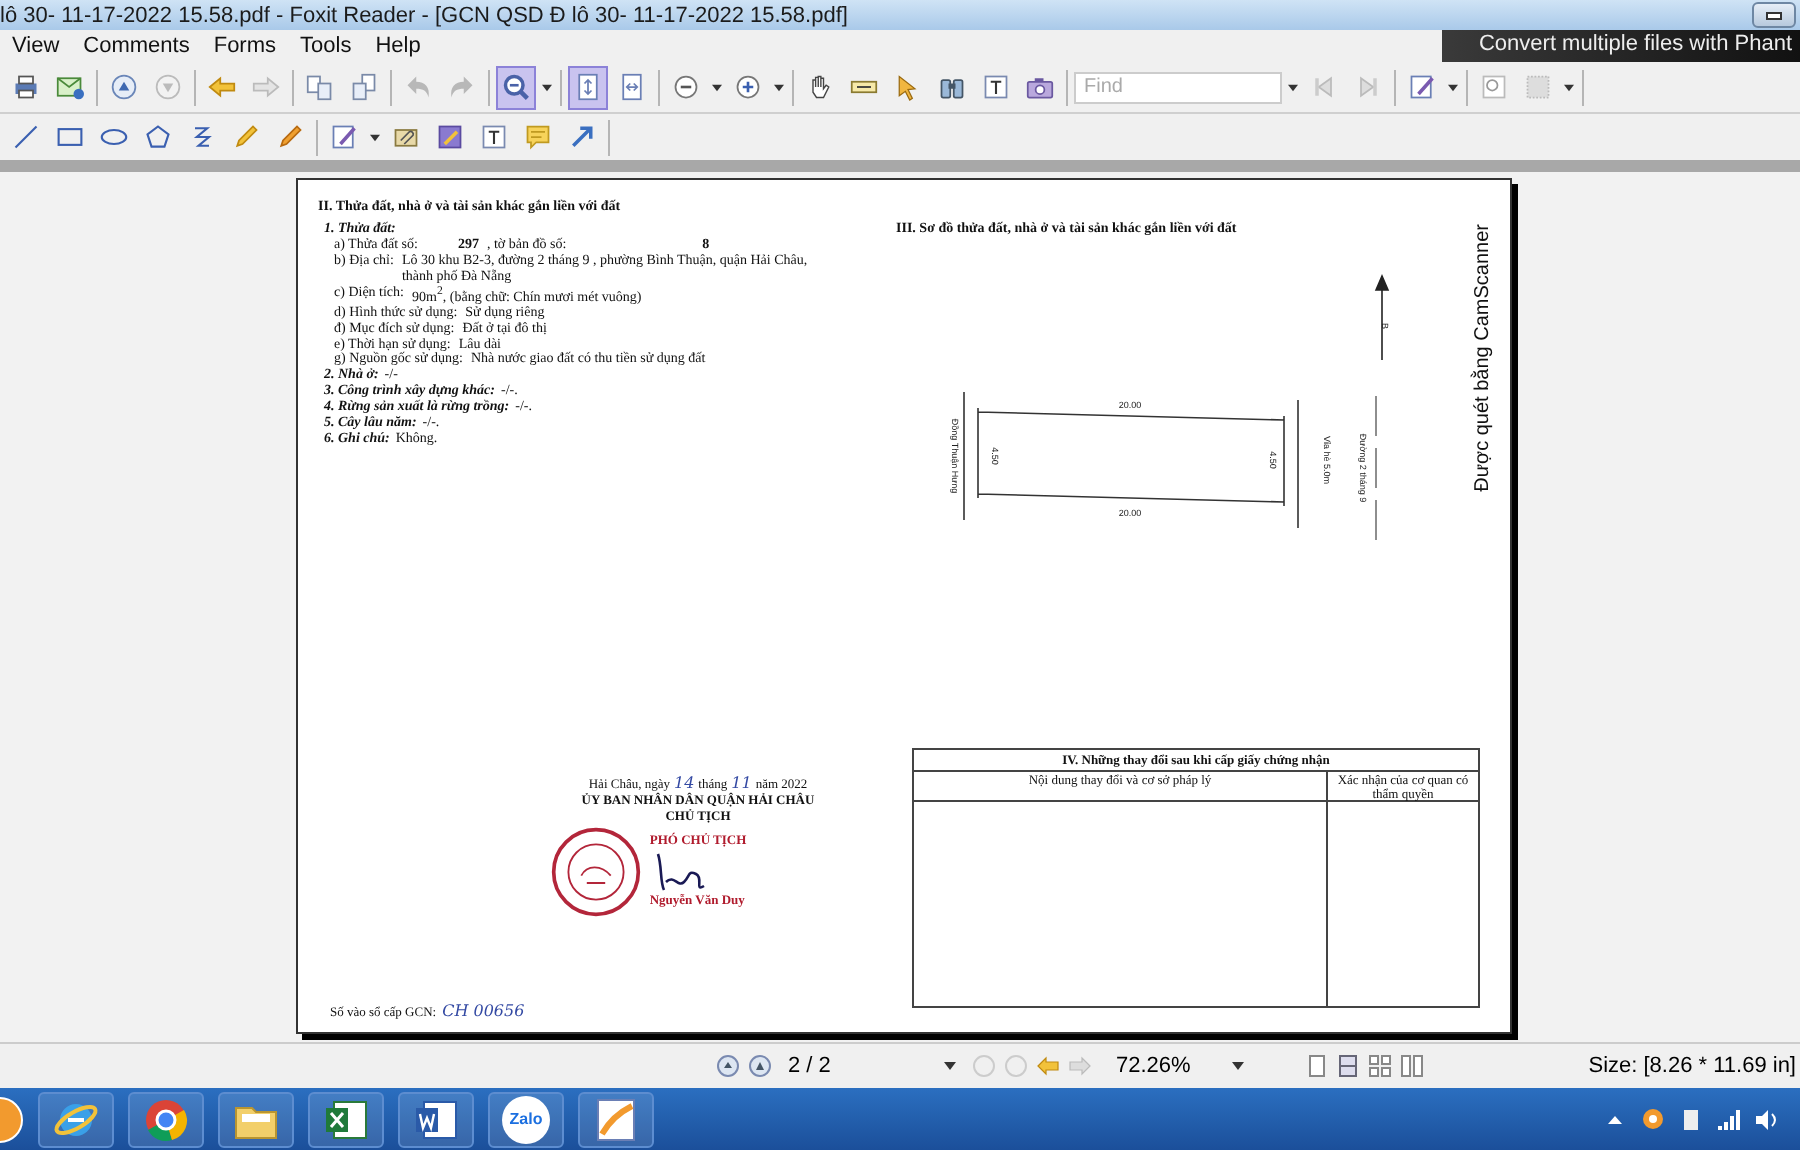 This screenshot has height=1150, width=1800. What do you see at coordinates (26, 137) in the screenshot?
I see `line-icon` at bounding box center [26, 137].